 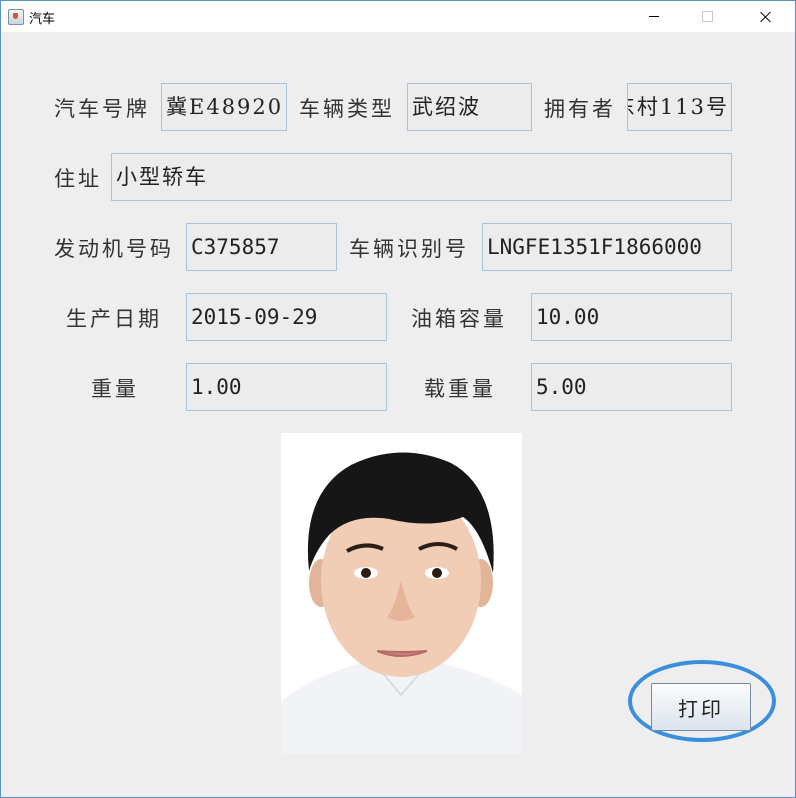 I want to click on plate-label: 汽车号牌, so click(x=102, y=109).